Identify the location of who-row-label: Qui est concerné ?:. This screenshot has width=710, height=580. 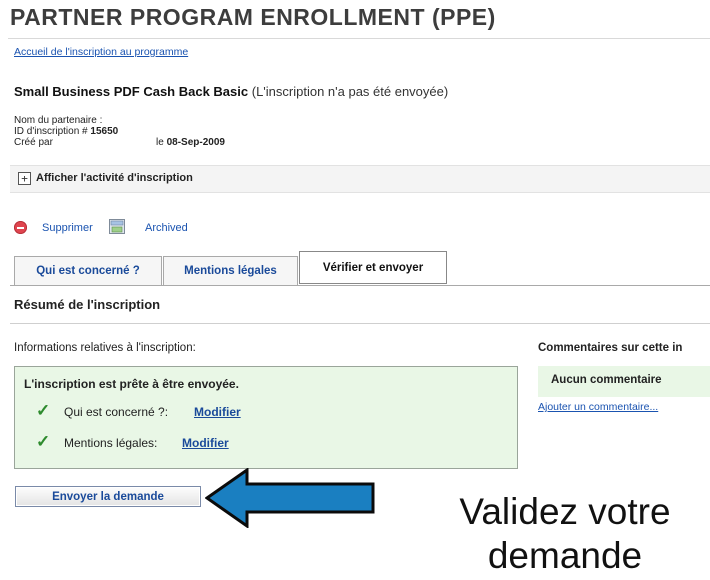
(116, 412).